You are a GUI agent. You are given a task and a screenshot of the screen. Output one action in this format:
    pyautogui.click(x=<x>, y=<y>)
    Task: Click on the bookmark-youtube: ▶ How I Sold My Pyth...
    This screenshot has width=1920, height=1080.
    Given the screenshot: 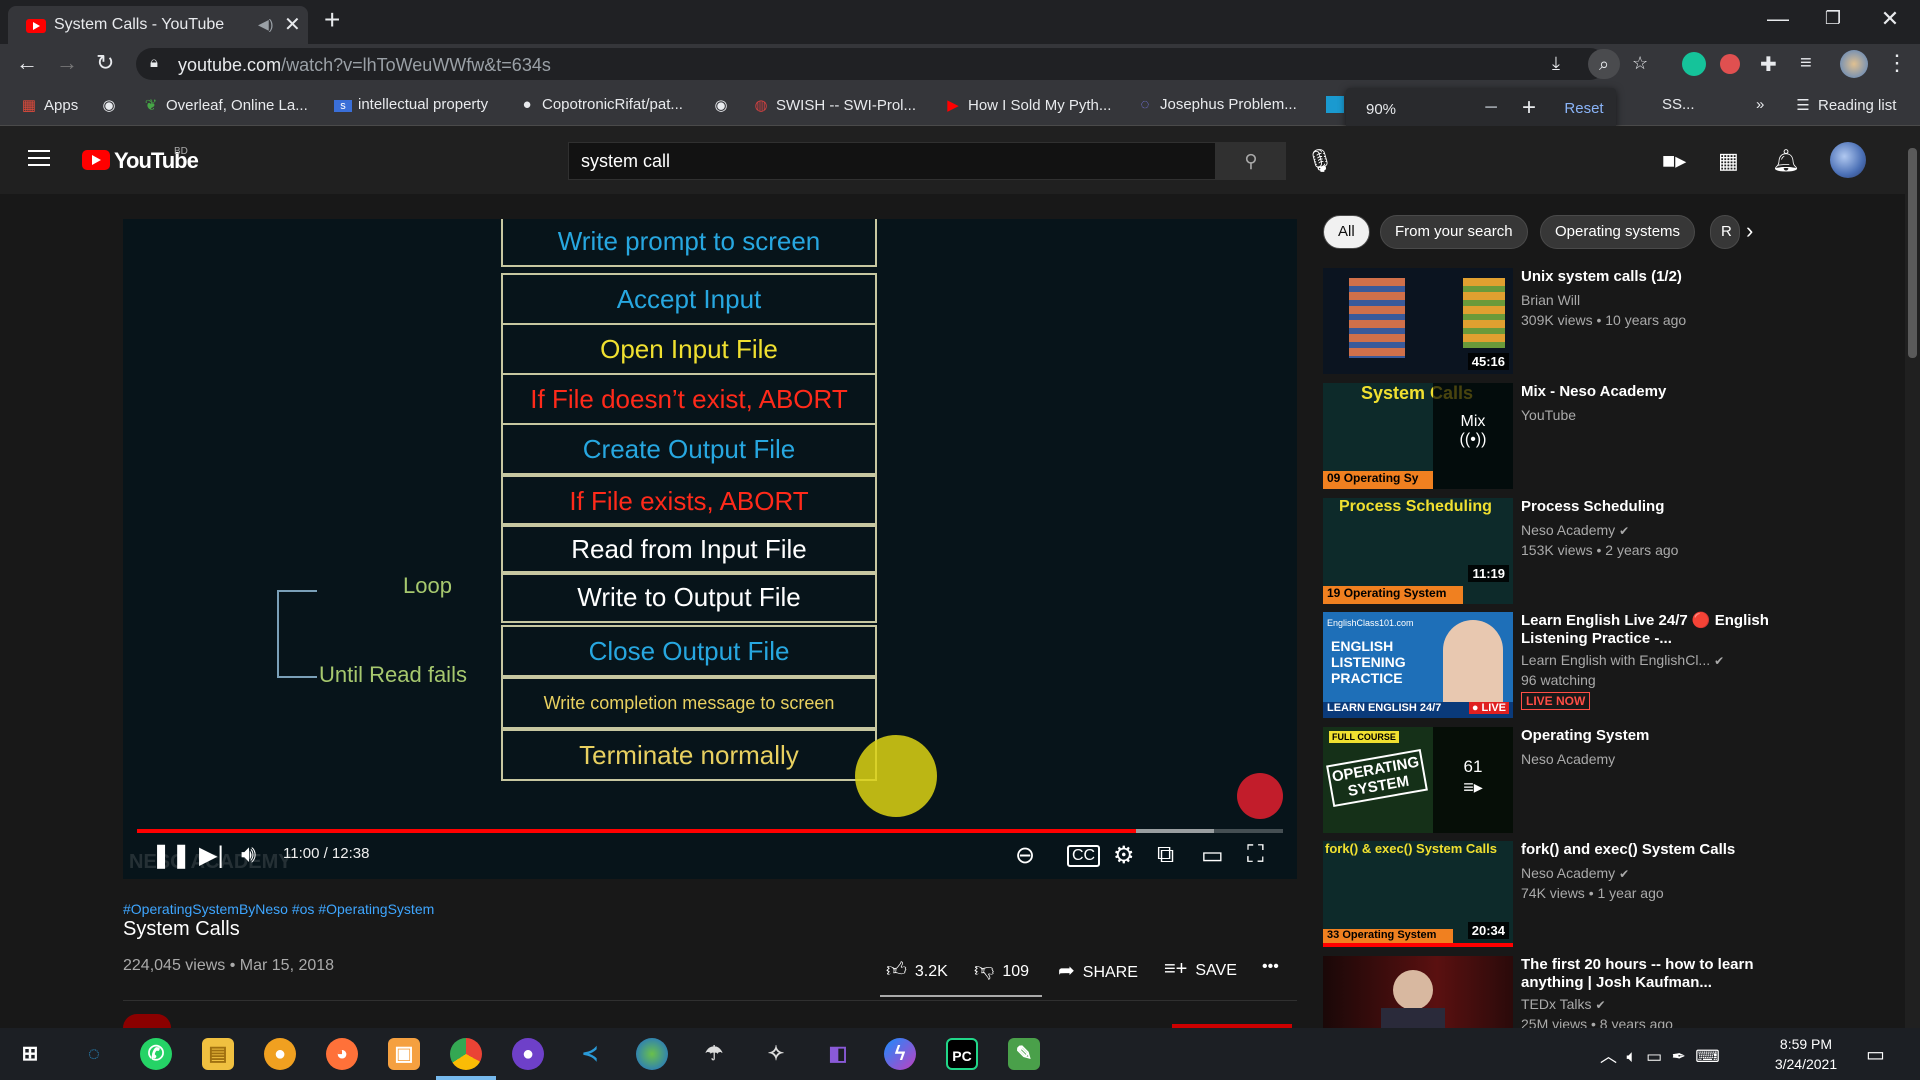 What is the action you would take?
    pyautogui.click(x=1027, y=105)
    